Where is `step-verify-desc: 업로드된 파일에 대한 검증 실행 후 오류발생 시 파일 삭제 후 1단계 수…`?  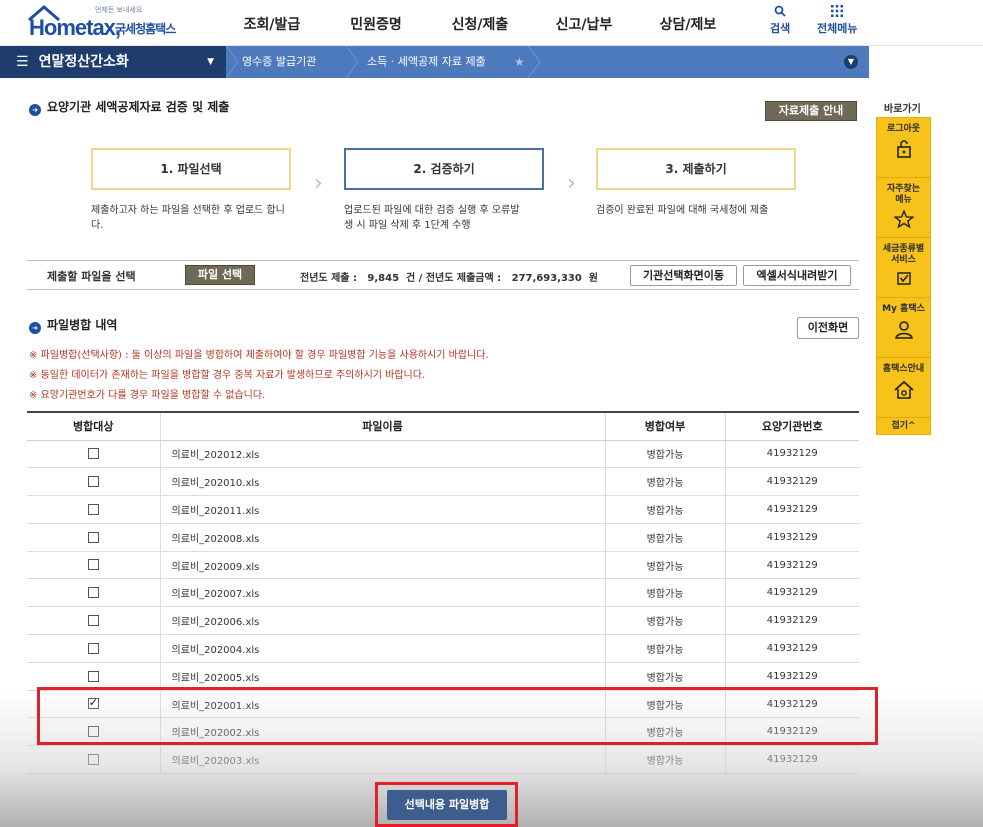
step-verify-desc: 업로드된 파일에 대한 검증 실행 후 오류발생 시 파일 삭제 후 1단계 수… is located at coordinates (432, 218).